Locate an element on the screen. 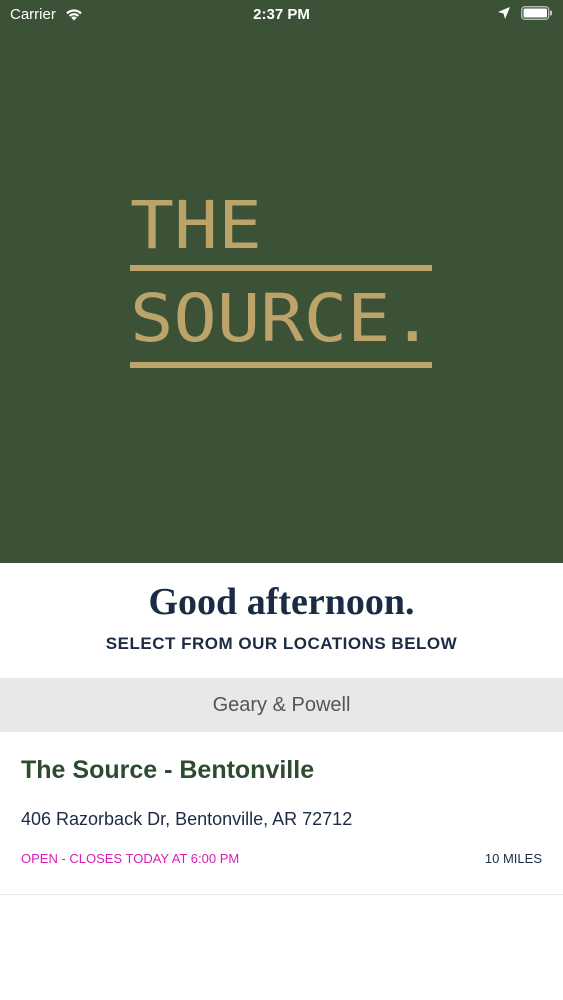  status-right is located at coordinates (525, 13).